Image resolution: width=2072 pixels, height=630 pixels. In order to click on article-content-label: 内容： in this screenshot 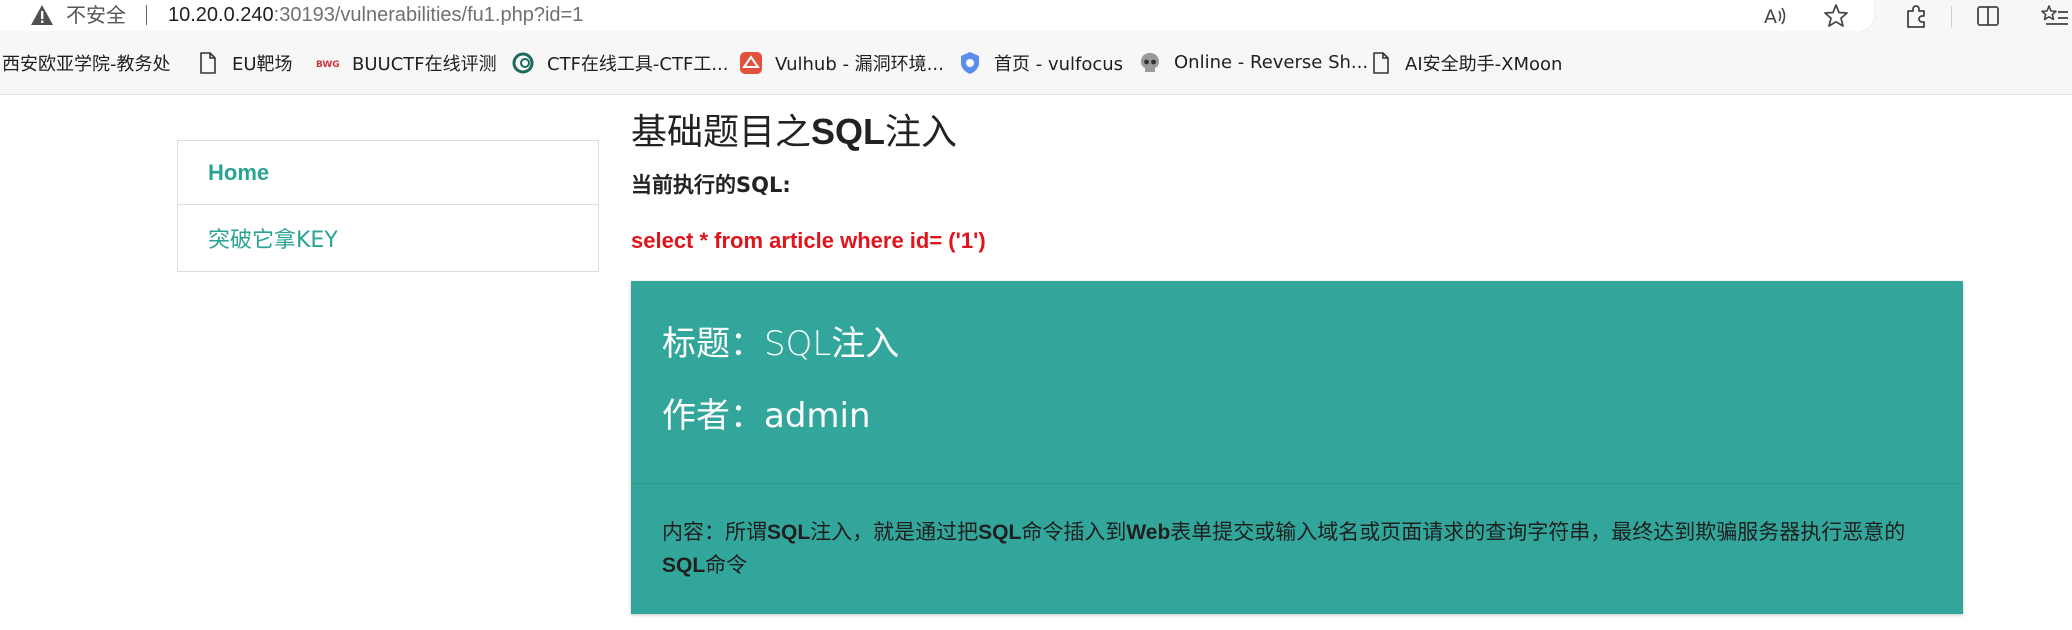, I will do `click(693, 532)`.